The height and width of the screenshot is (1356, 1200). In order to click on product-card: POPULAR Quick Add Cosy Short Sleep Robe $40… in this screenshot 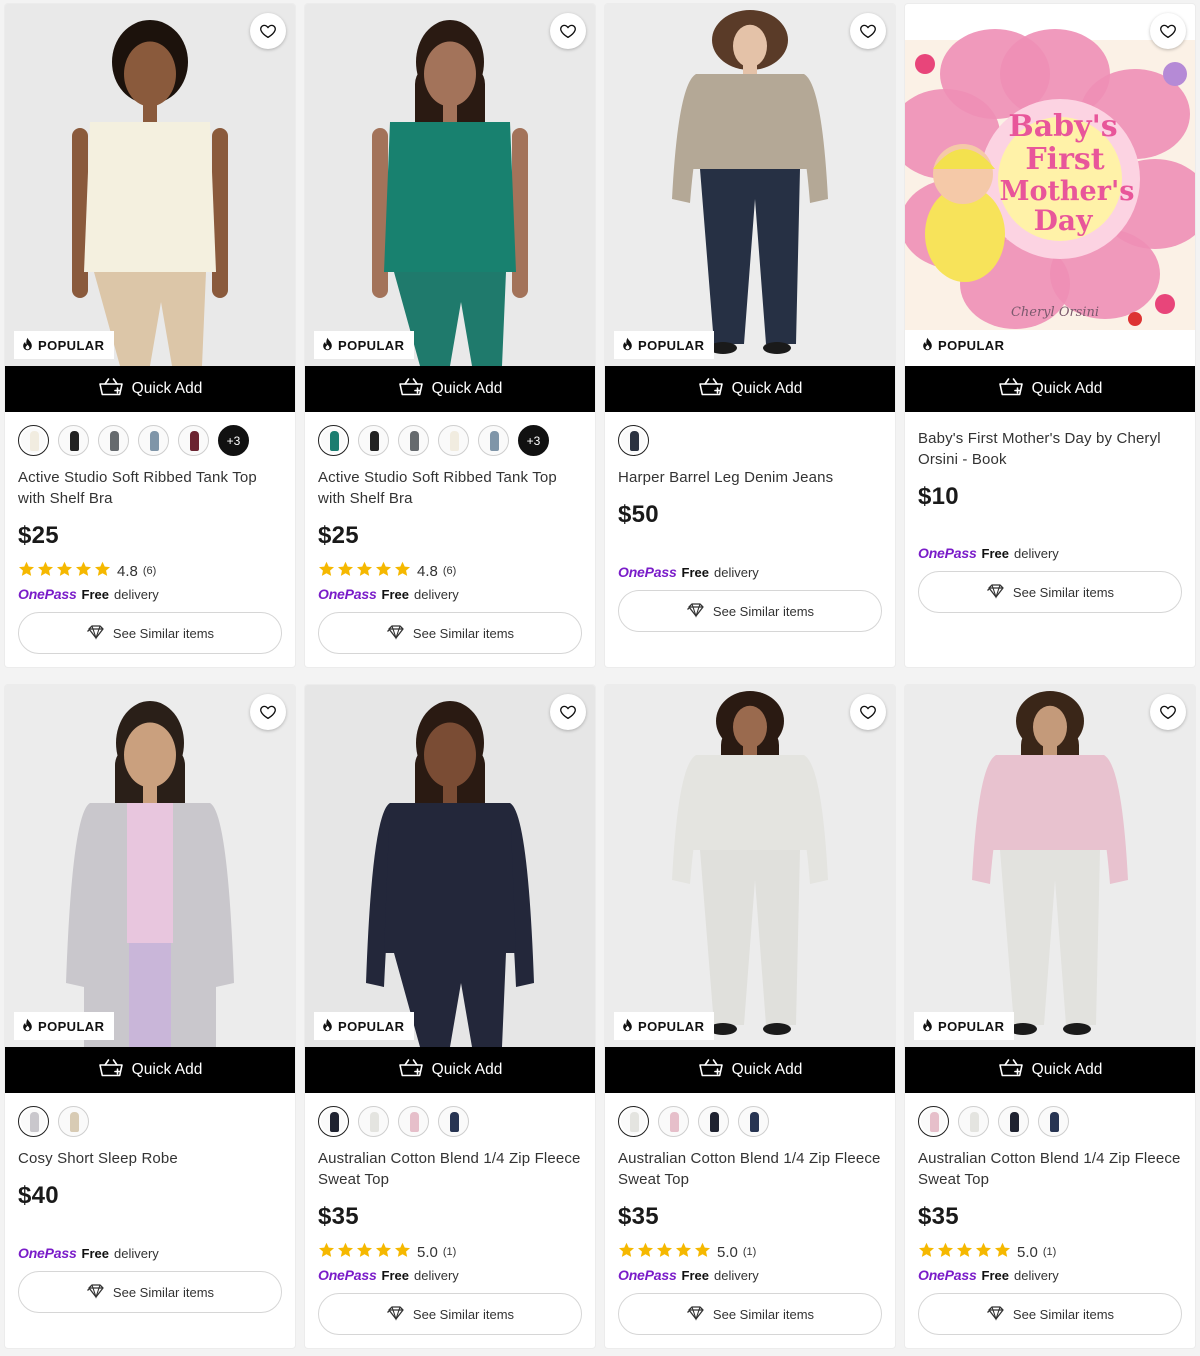, I will do `click(150, 1016)`.